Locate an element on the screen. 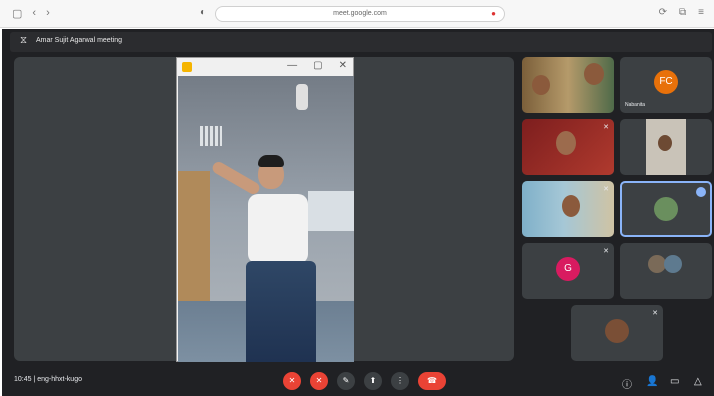  dancer-top is located at coordinates (278, 229).